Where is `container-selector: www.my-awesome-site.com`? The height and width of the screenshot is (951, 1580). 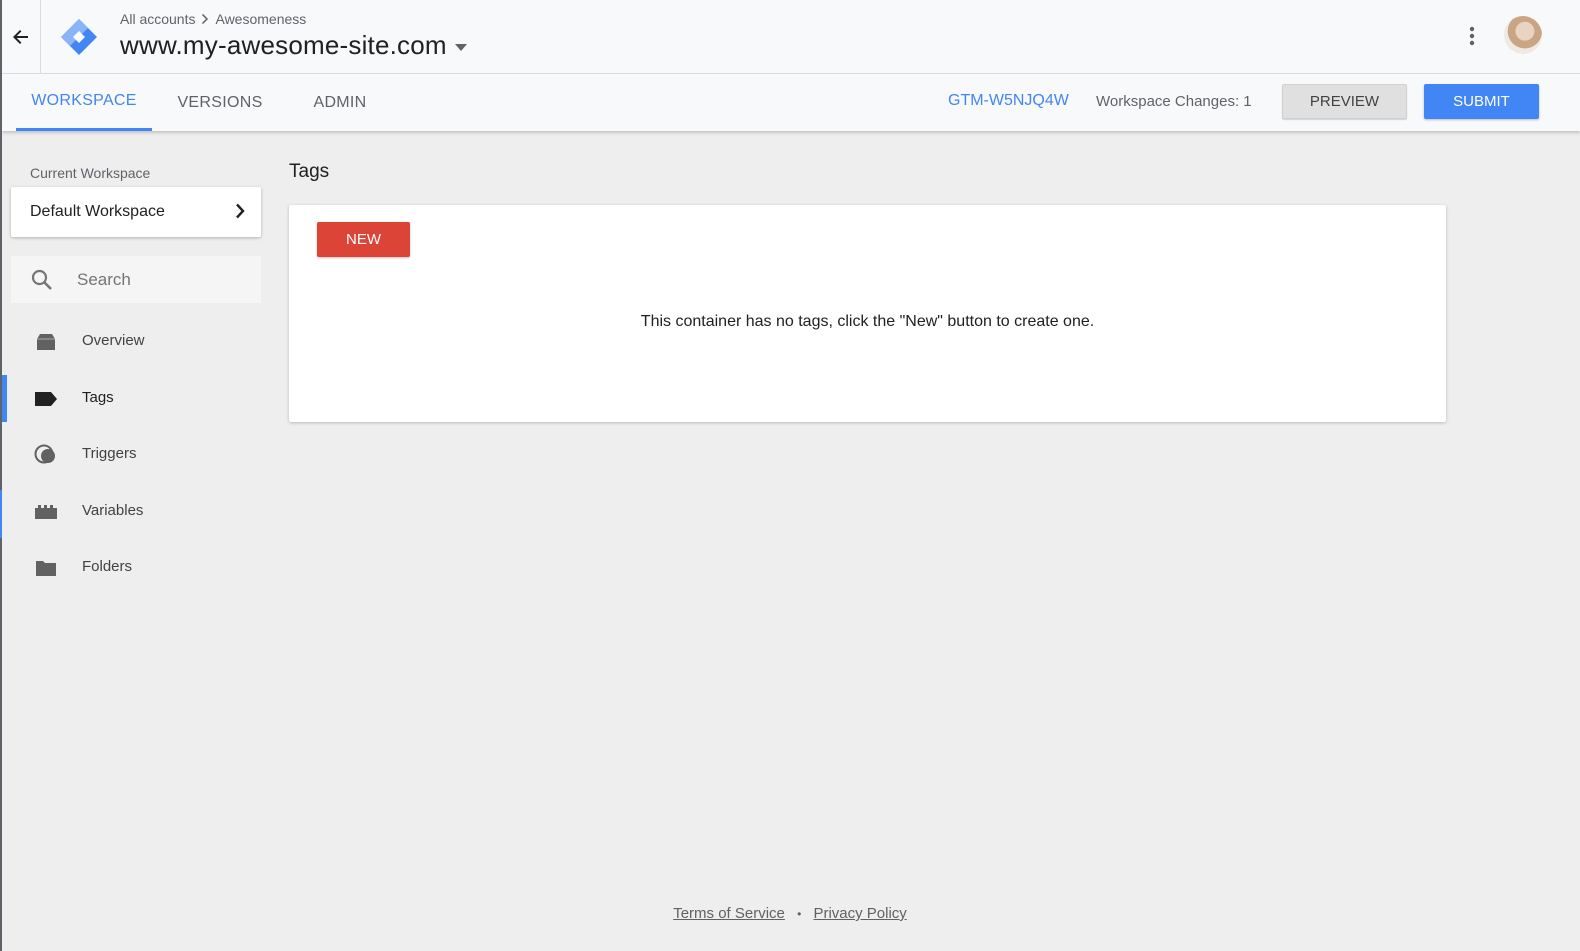 container-selector: www.my-awesome-site.com is located at coordinates (293, 45).